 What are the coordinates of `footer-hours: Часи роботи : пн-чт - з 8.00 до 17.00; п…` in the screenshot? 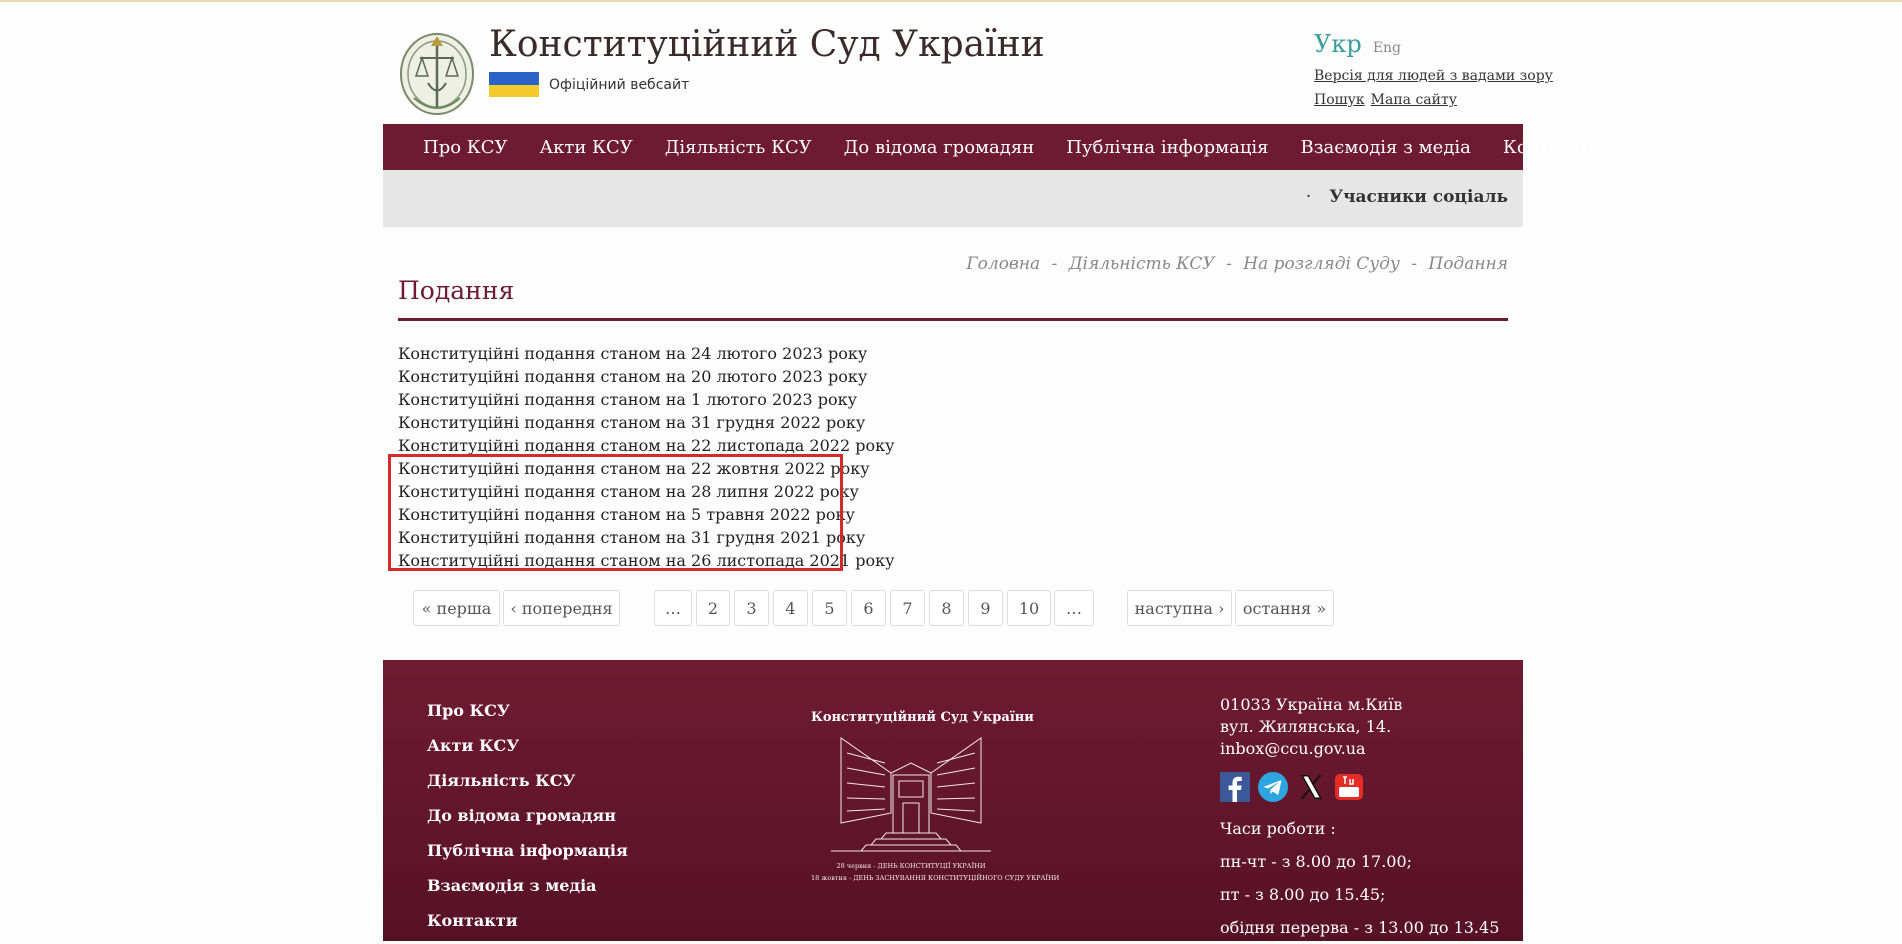 It's located at (1359, 878).